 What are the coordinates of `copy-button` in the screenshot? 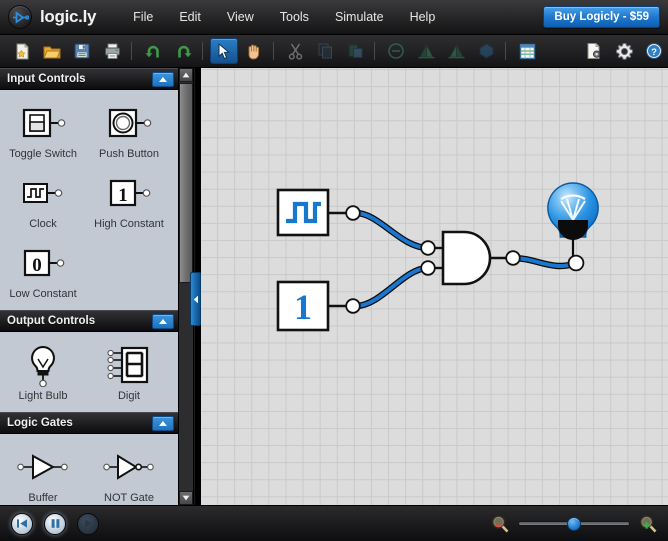 It's located at (325, 51).